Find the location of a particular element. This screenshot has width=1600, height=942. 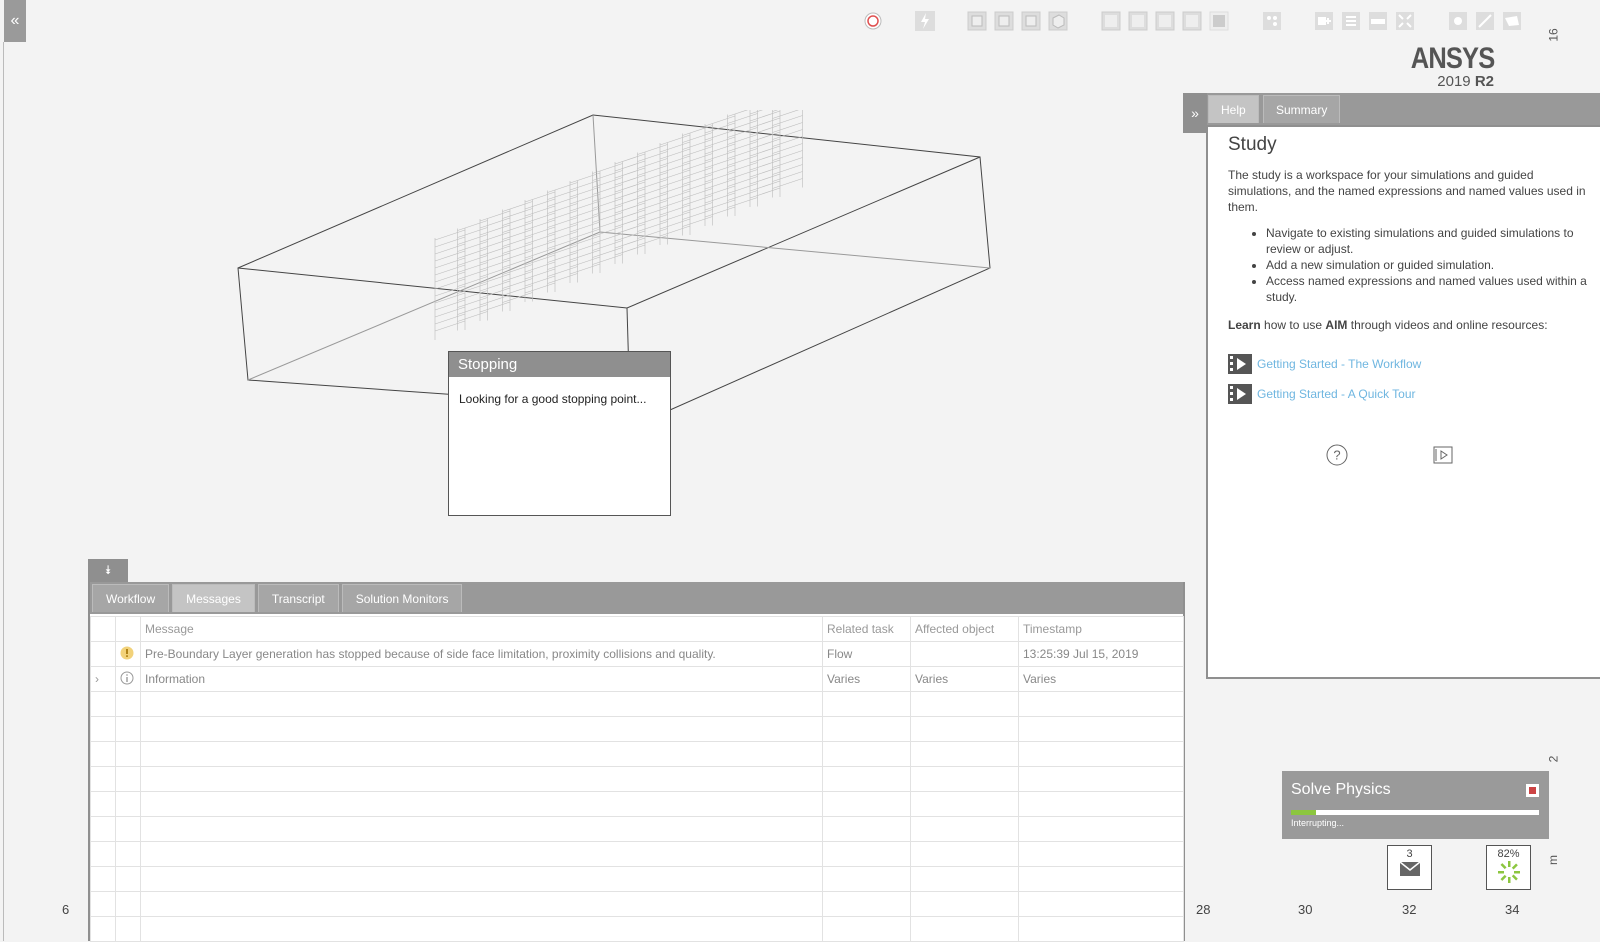

record-icon is located at coordinates (873, 21).